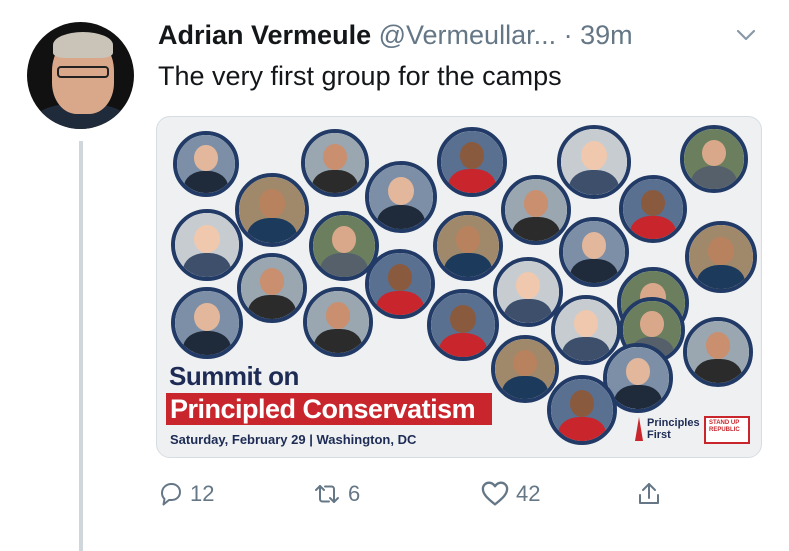 The height and width of the screenshot is (551, 789). I want to click on card-title-line1: Summit on, so click(234, 376).